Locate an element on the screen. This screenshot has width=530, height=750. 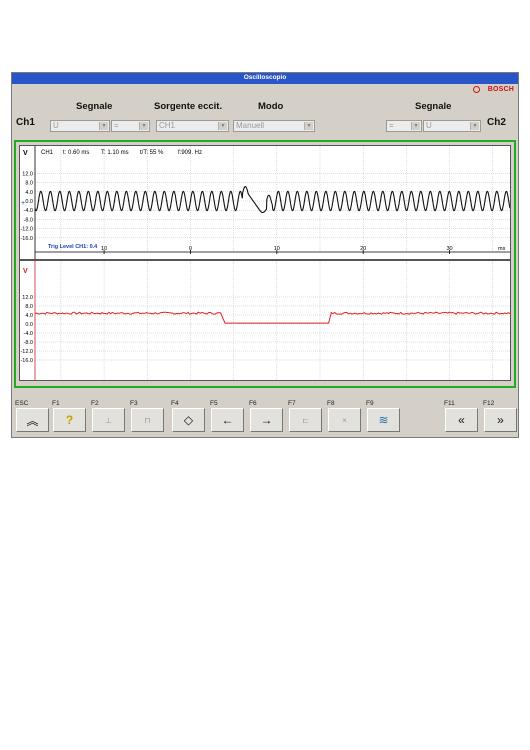
fkey-f8: F8 × is located at coordinates (345, 419).